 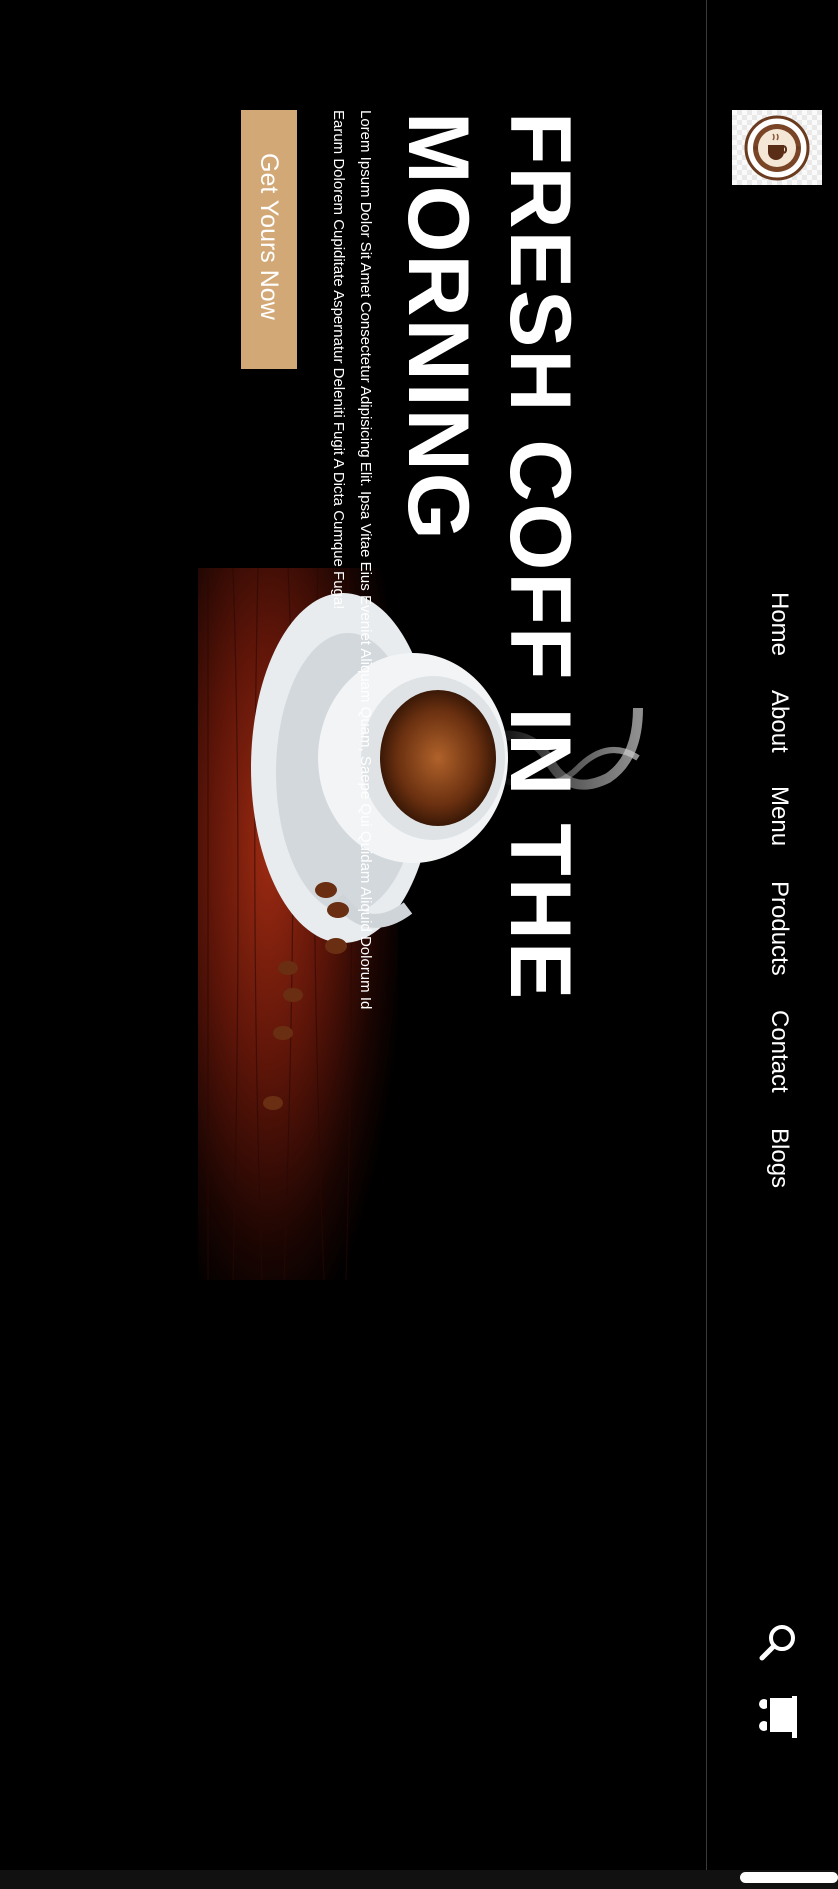 I want to click on hero-title-line2: MORNING, so click(x=438, y=327).